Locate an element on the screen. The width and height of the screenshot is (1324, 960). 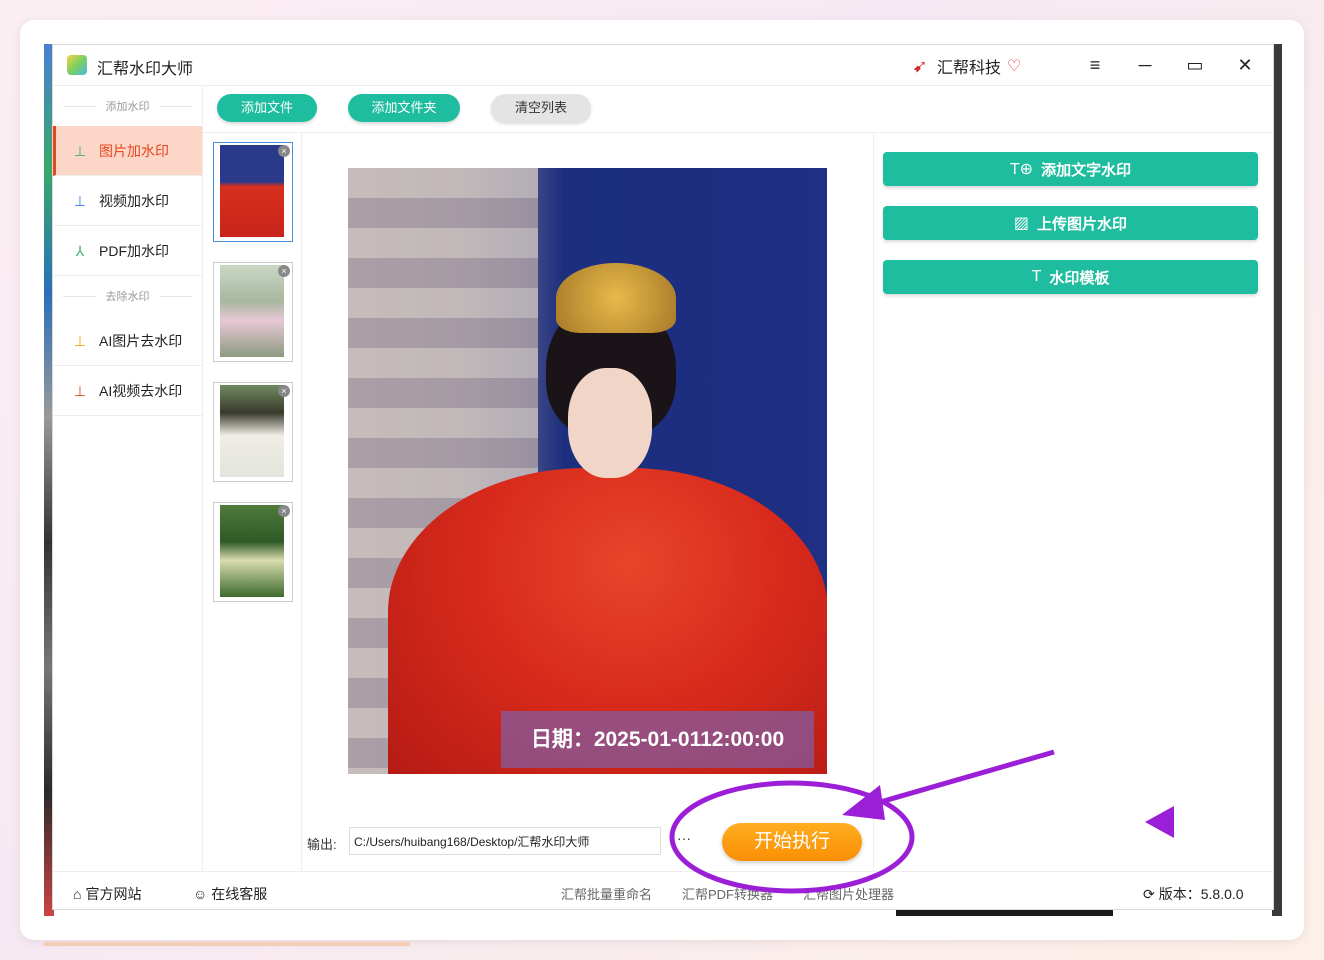
headset-icon: ☺ is located at coordinates (200, 894).